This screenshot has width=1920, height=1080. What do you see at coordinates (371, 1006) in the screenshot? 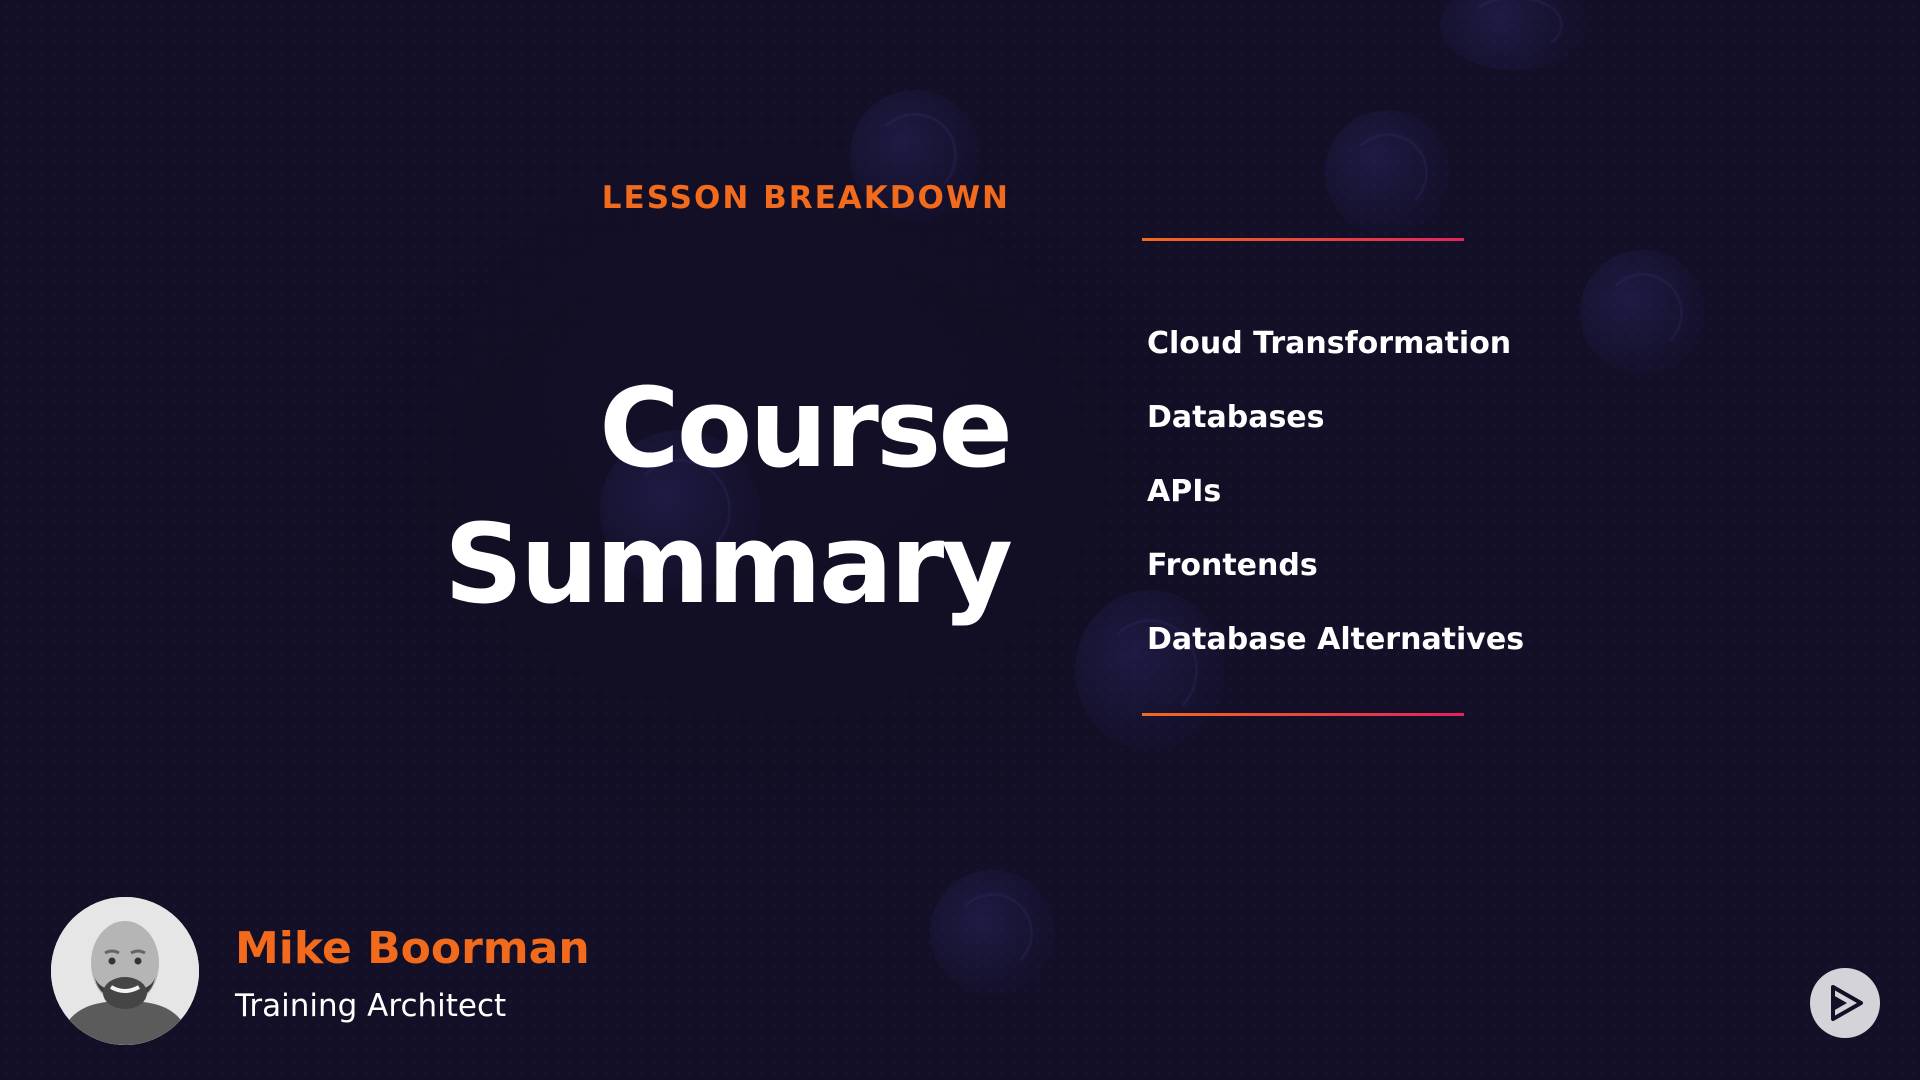
I see `presenter-role: Training Architect` at bounding box center [371, 1006].